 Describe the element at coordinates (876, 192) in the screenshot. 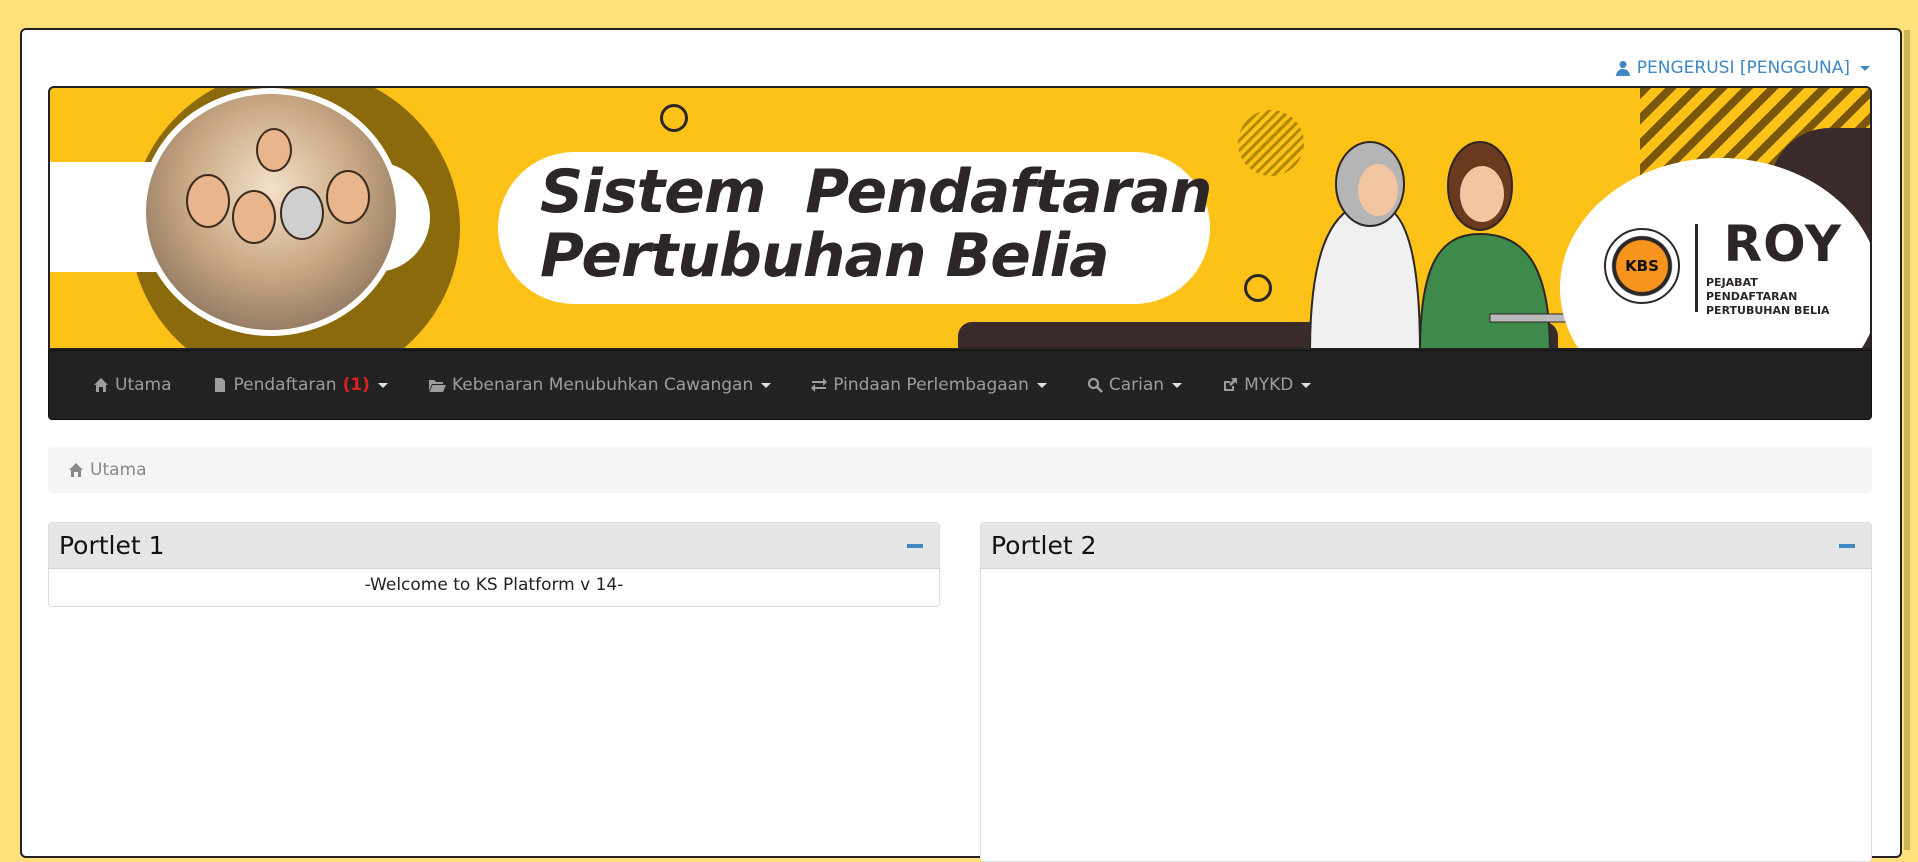

I see `banner-title-line-1: Sistem Pendaftaran` at that location.